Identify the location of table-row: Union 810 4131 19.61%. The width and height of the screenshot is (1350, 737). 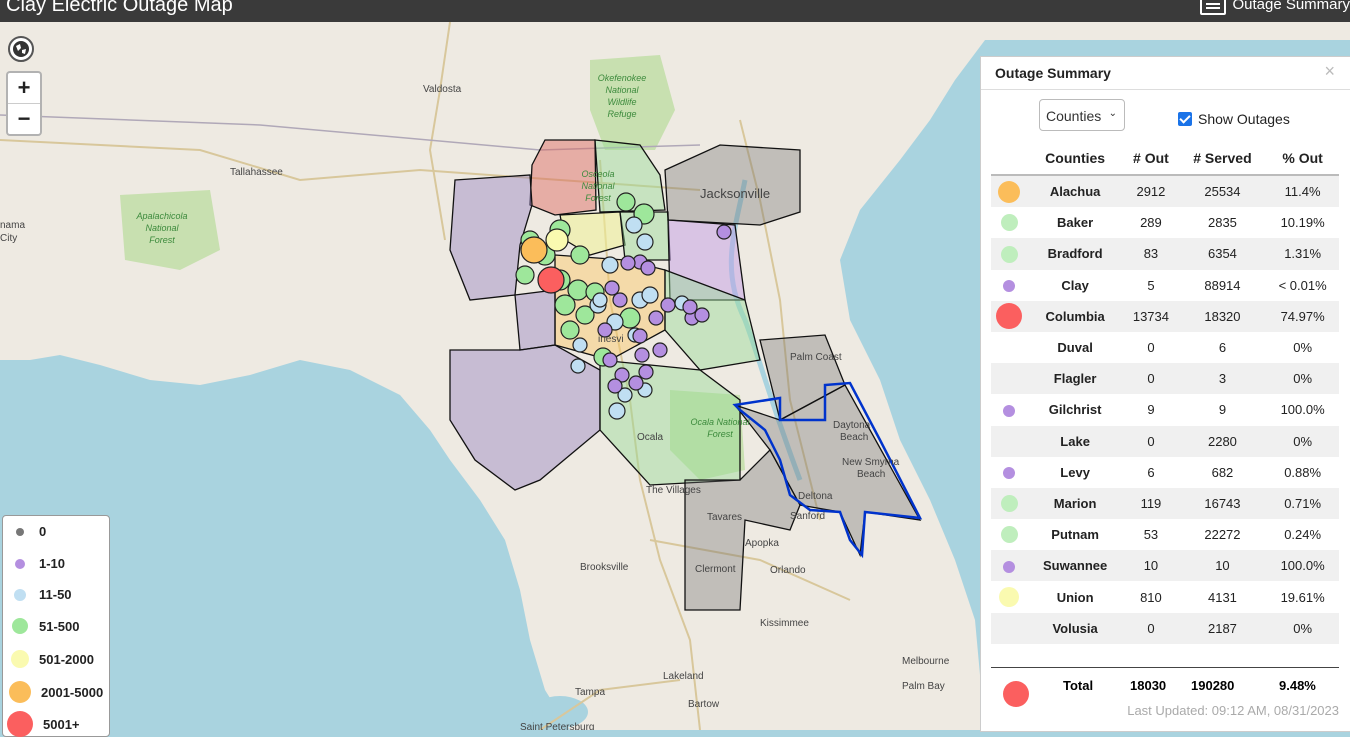
(1165, 596).